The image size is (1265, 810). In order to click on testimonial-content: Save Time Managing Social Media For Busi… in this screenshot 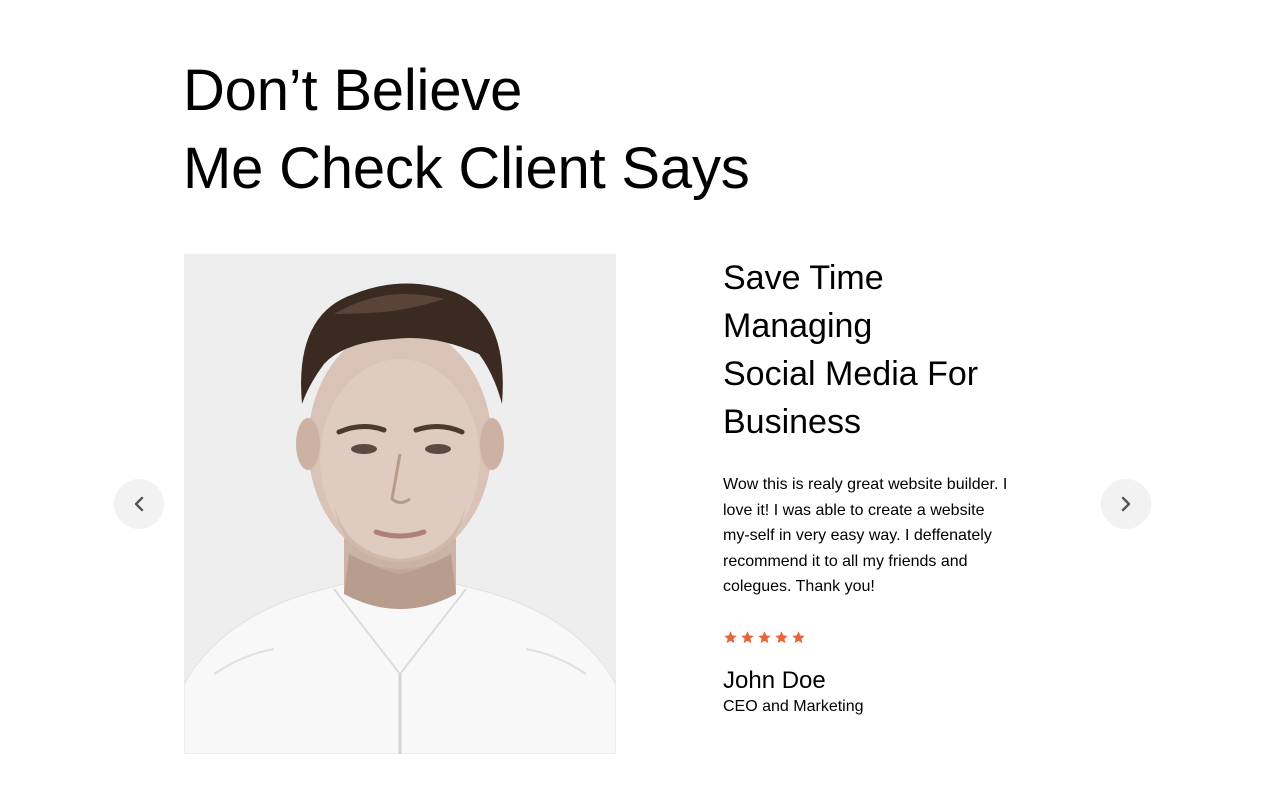, I will do `click(873, 485)`.